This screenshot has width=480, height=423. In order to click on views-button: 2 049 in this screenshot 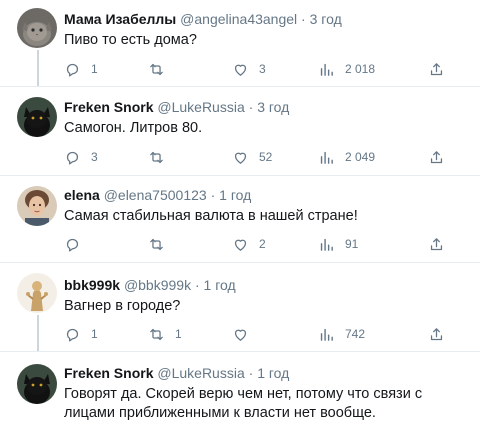, I will do `click(346, 157)`.